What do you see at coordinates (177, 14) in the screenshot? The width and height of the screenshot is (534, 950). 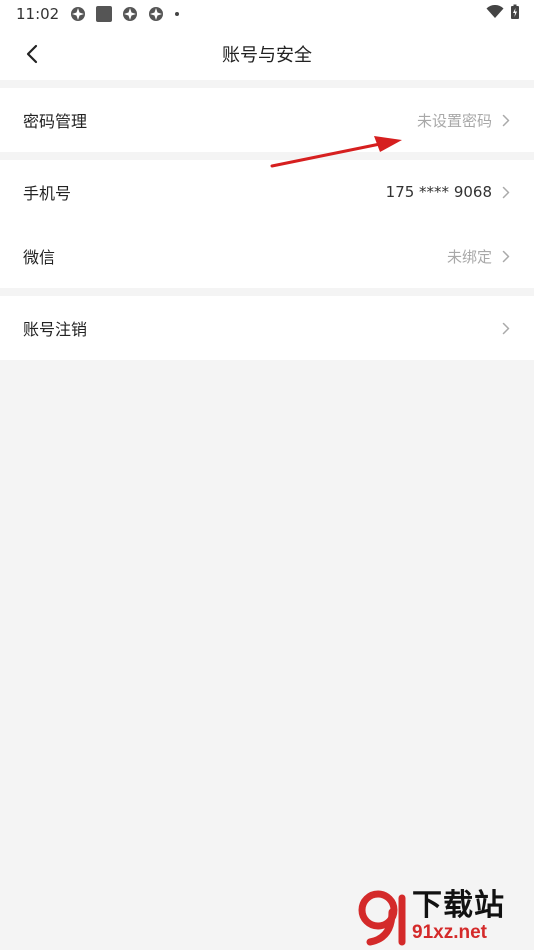 I see `more-notifications-dot` at bounding box center [177, 14].